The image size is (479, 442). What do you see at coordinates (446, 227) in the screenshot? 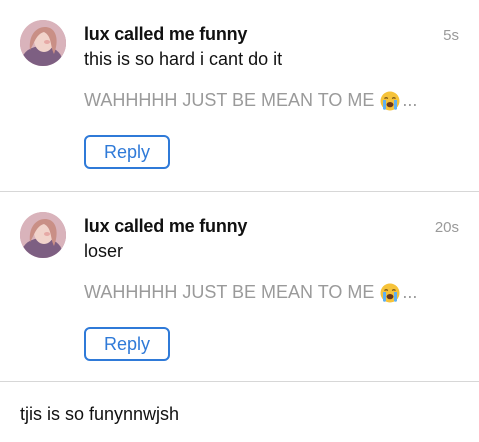
I see `timestamp: 20s` at bounding box center [446, 227].